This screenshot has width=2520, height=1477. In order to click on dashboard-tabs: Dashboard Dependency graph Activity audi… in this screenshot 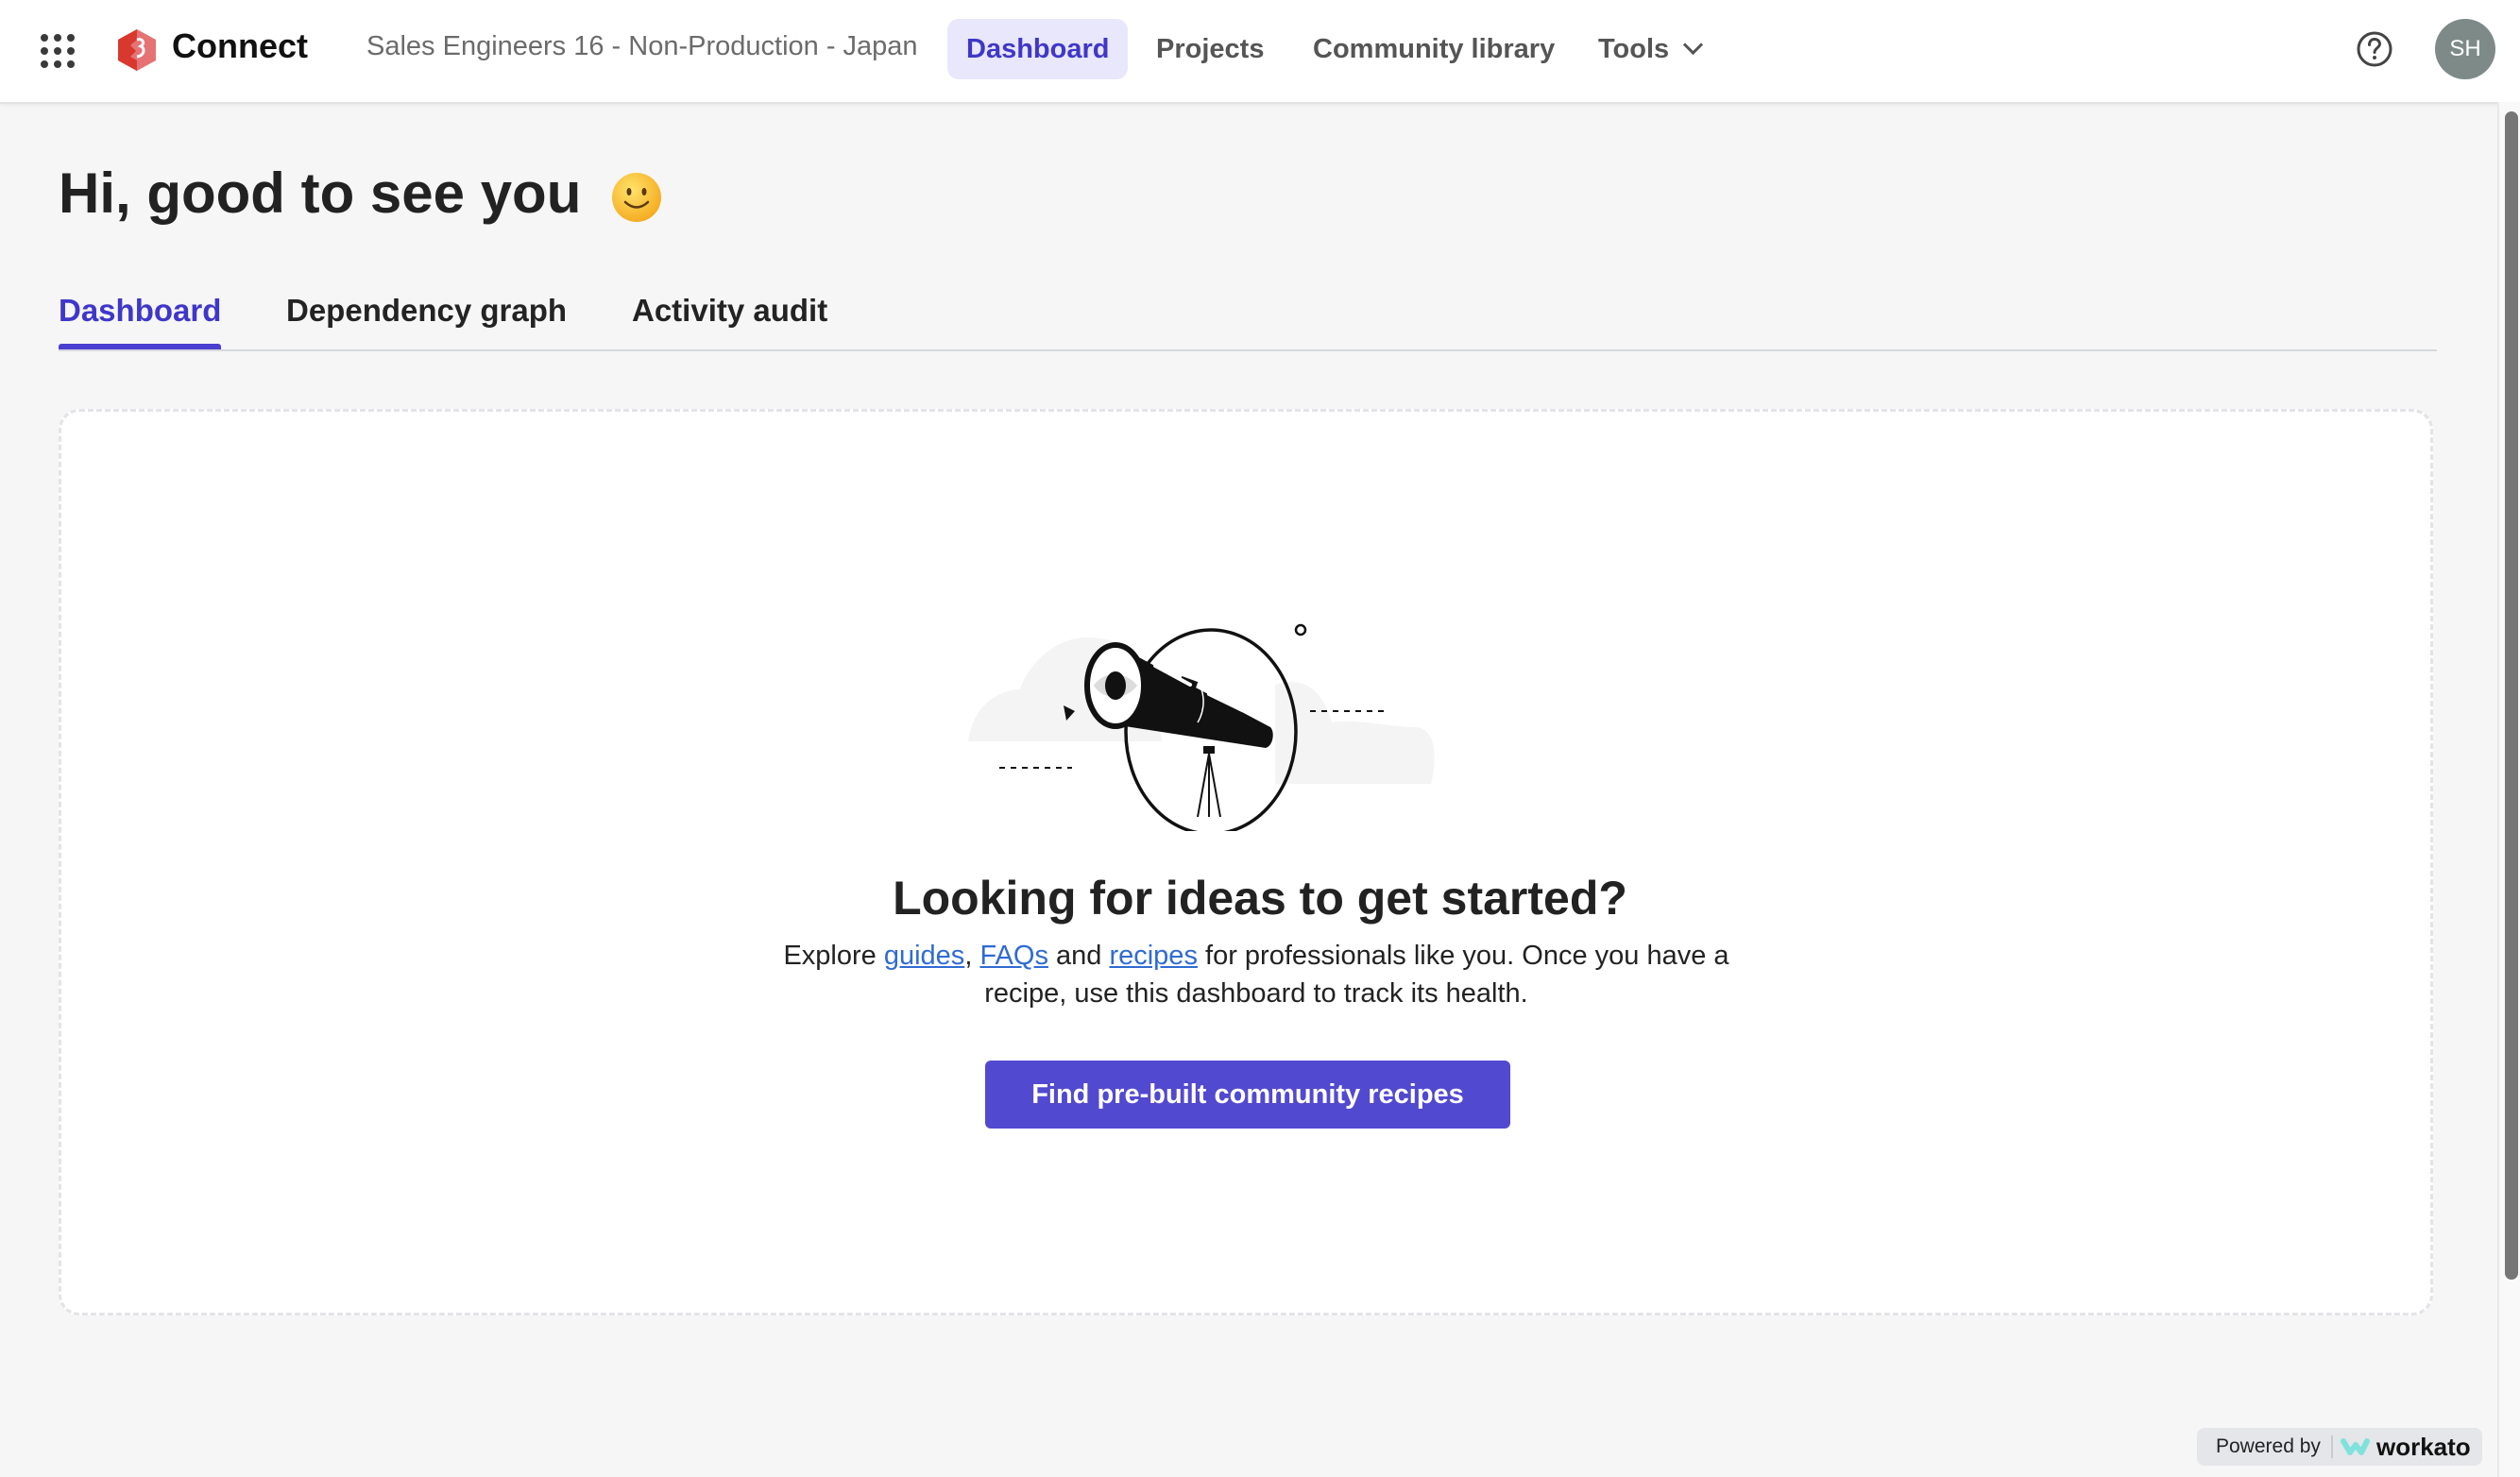, I will do `click(1248, 317)`.